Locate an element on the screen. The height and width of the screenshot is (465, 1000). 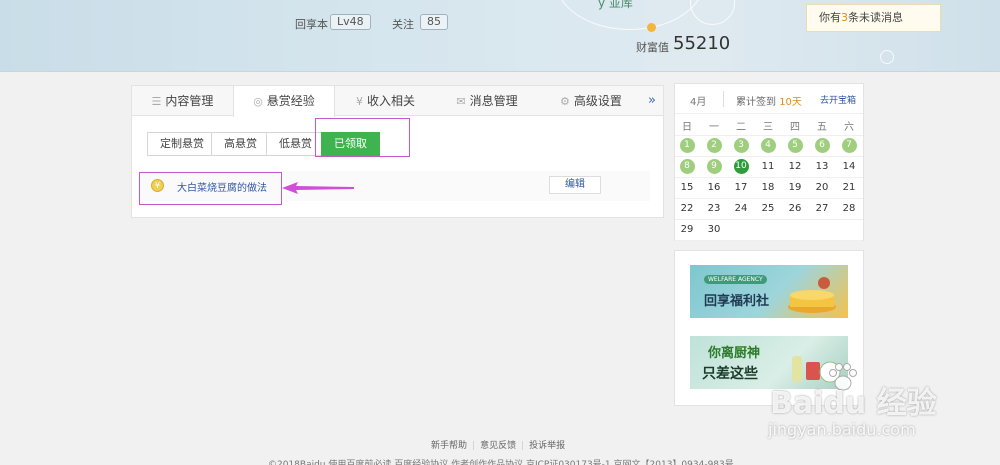
calendar-day: 21 is located at coordinates (849, 188).